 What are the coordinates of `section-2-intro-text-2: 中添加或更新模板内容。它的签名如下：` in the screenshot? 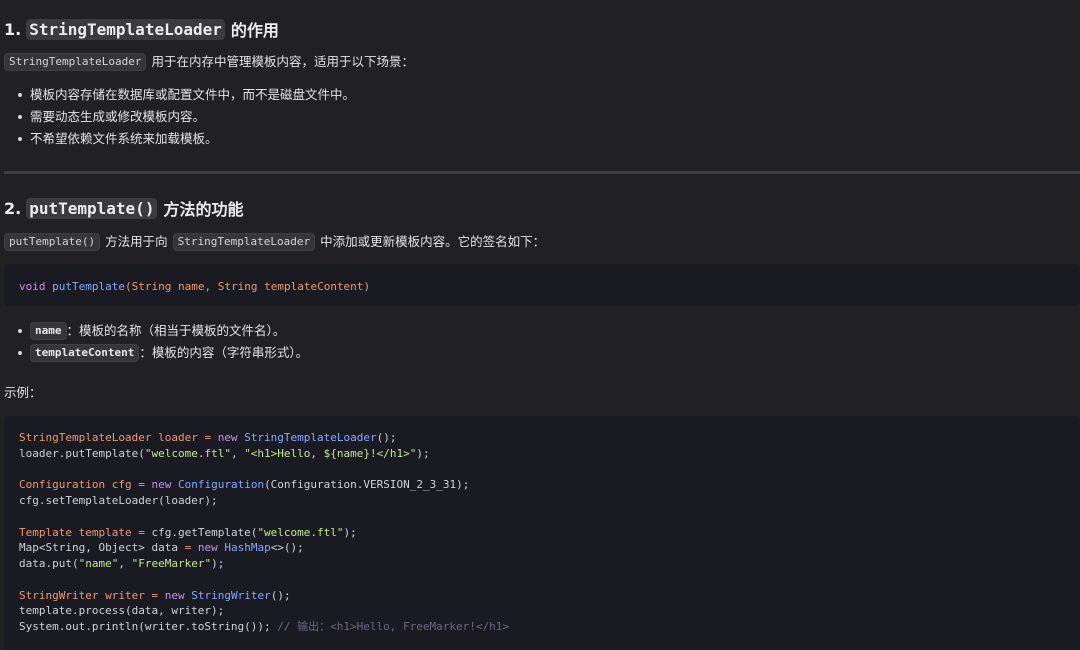 It's located at (433, 241).